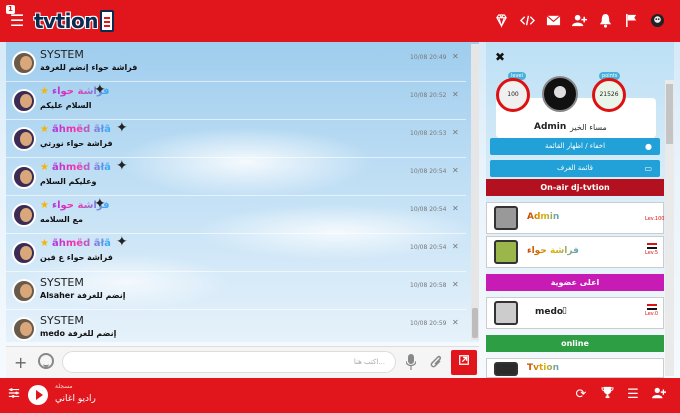 This screenshot has width=680, height=413. What do you see at coordinates (657, 21) in the screenshot?
I see `user-avatar` at bounding box center [657, 21].